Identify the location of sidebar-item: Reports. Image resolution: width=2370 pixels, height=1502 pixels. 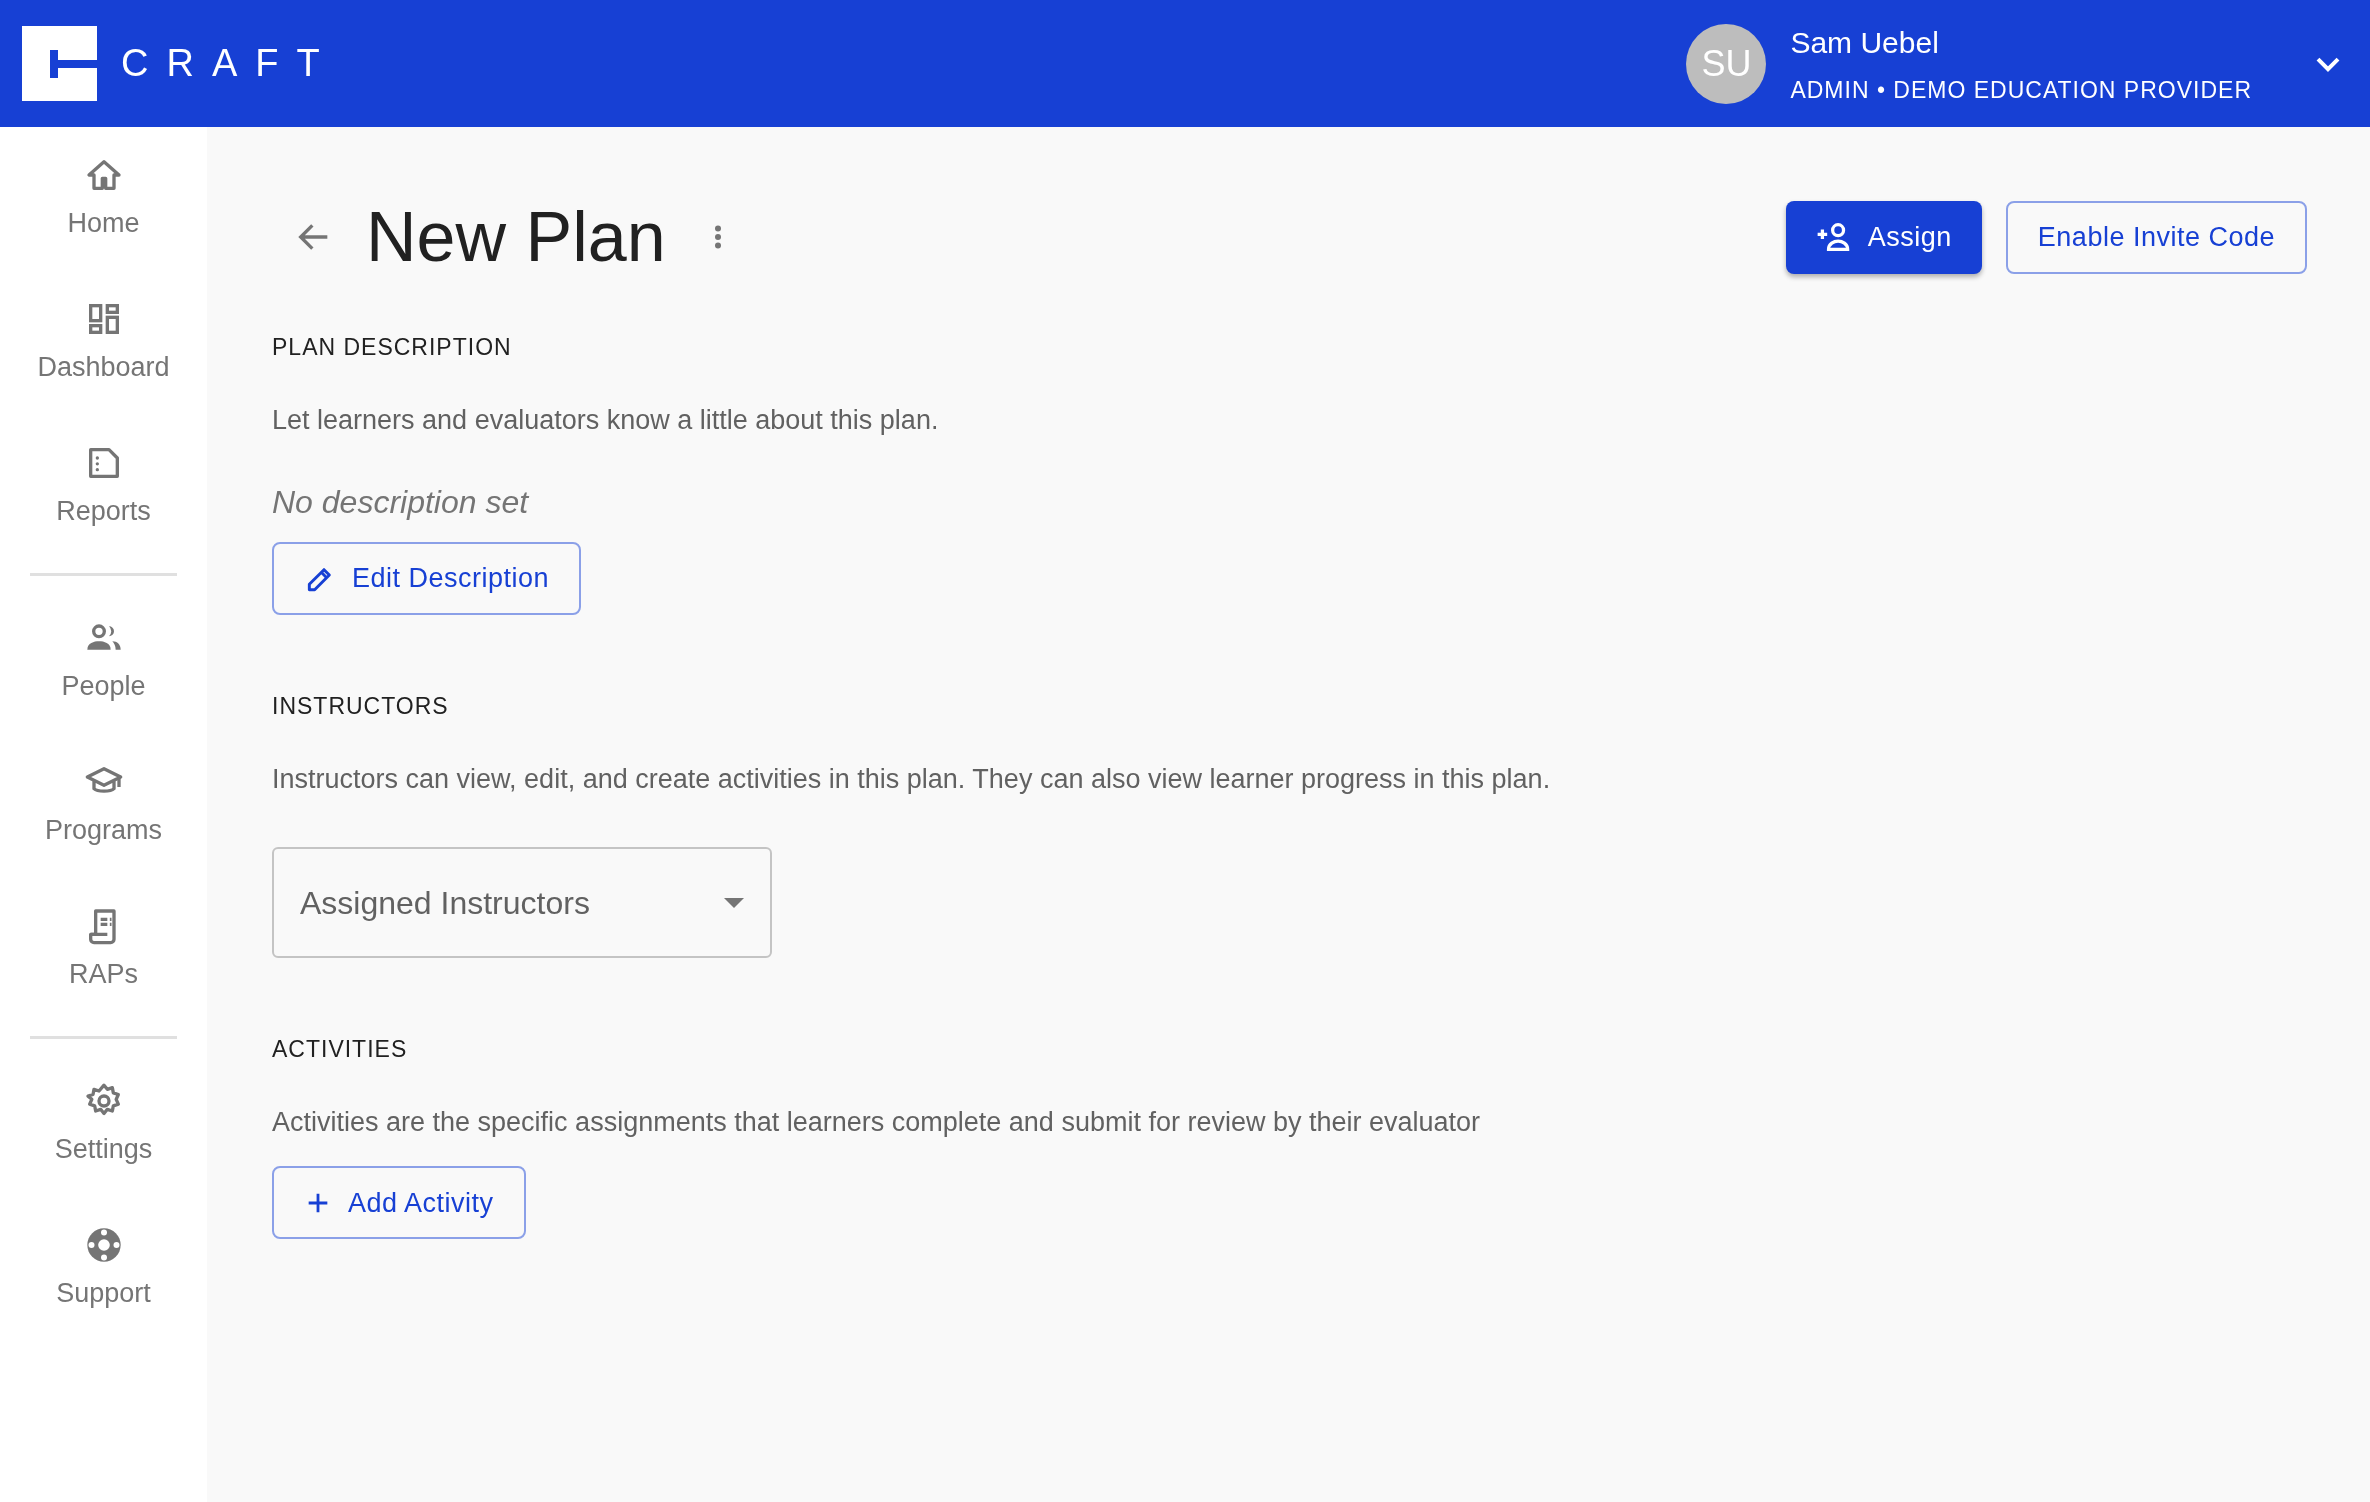
(103, 487).